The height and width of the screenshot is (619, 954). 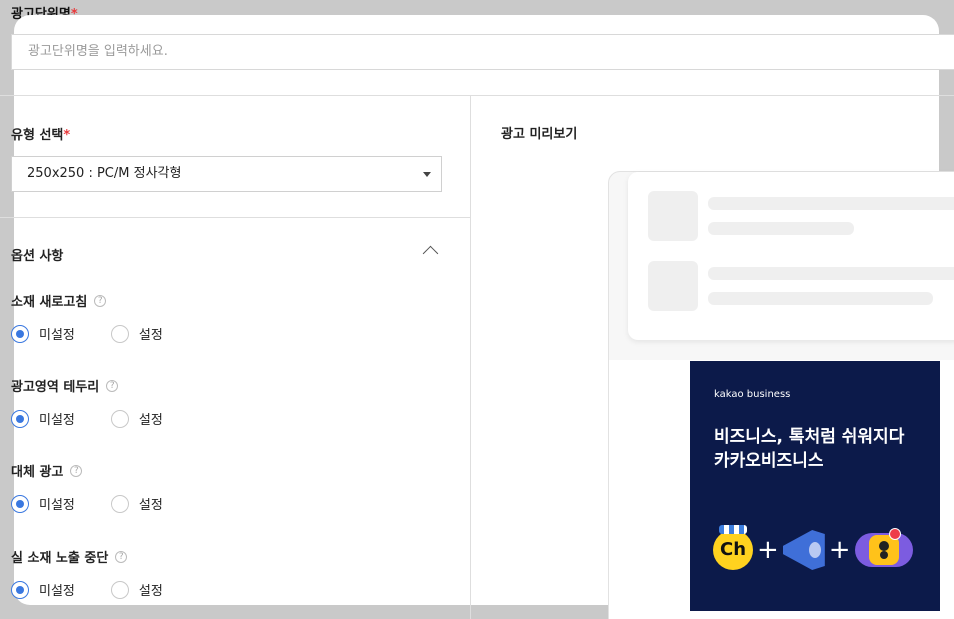 What do you see at coordinates (803, 550) in the screenshot?
I see `megaphone-icon` at bounding box center [803, 550].